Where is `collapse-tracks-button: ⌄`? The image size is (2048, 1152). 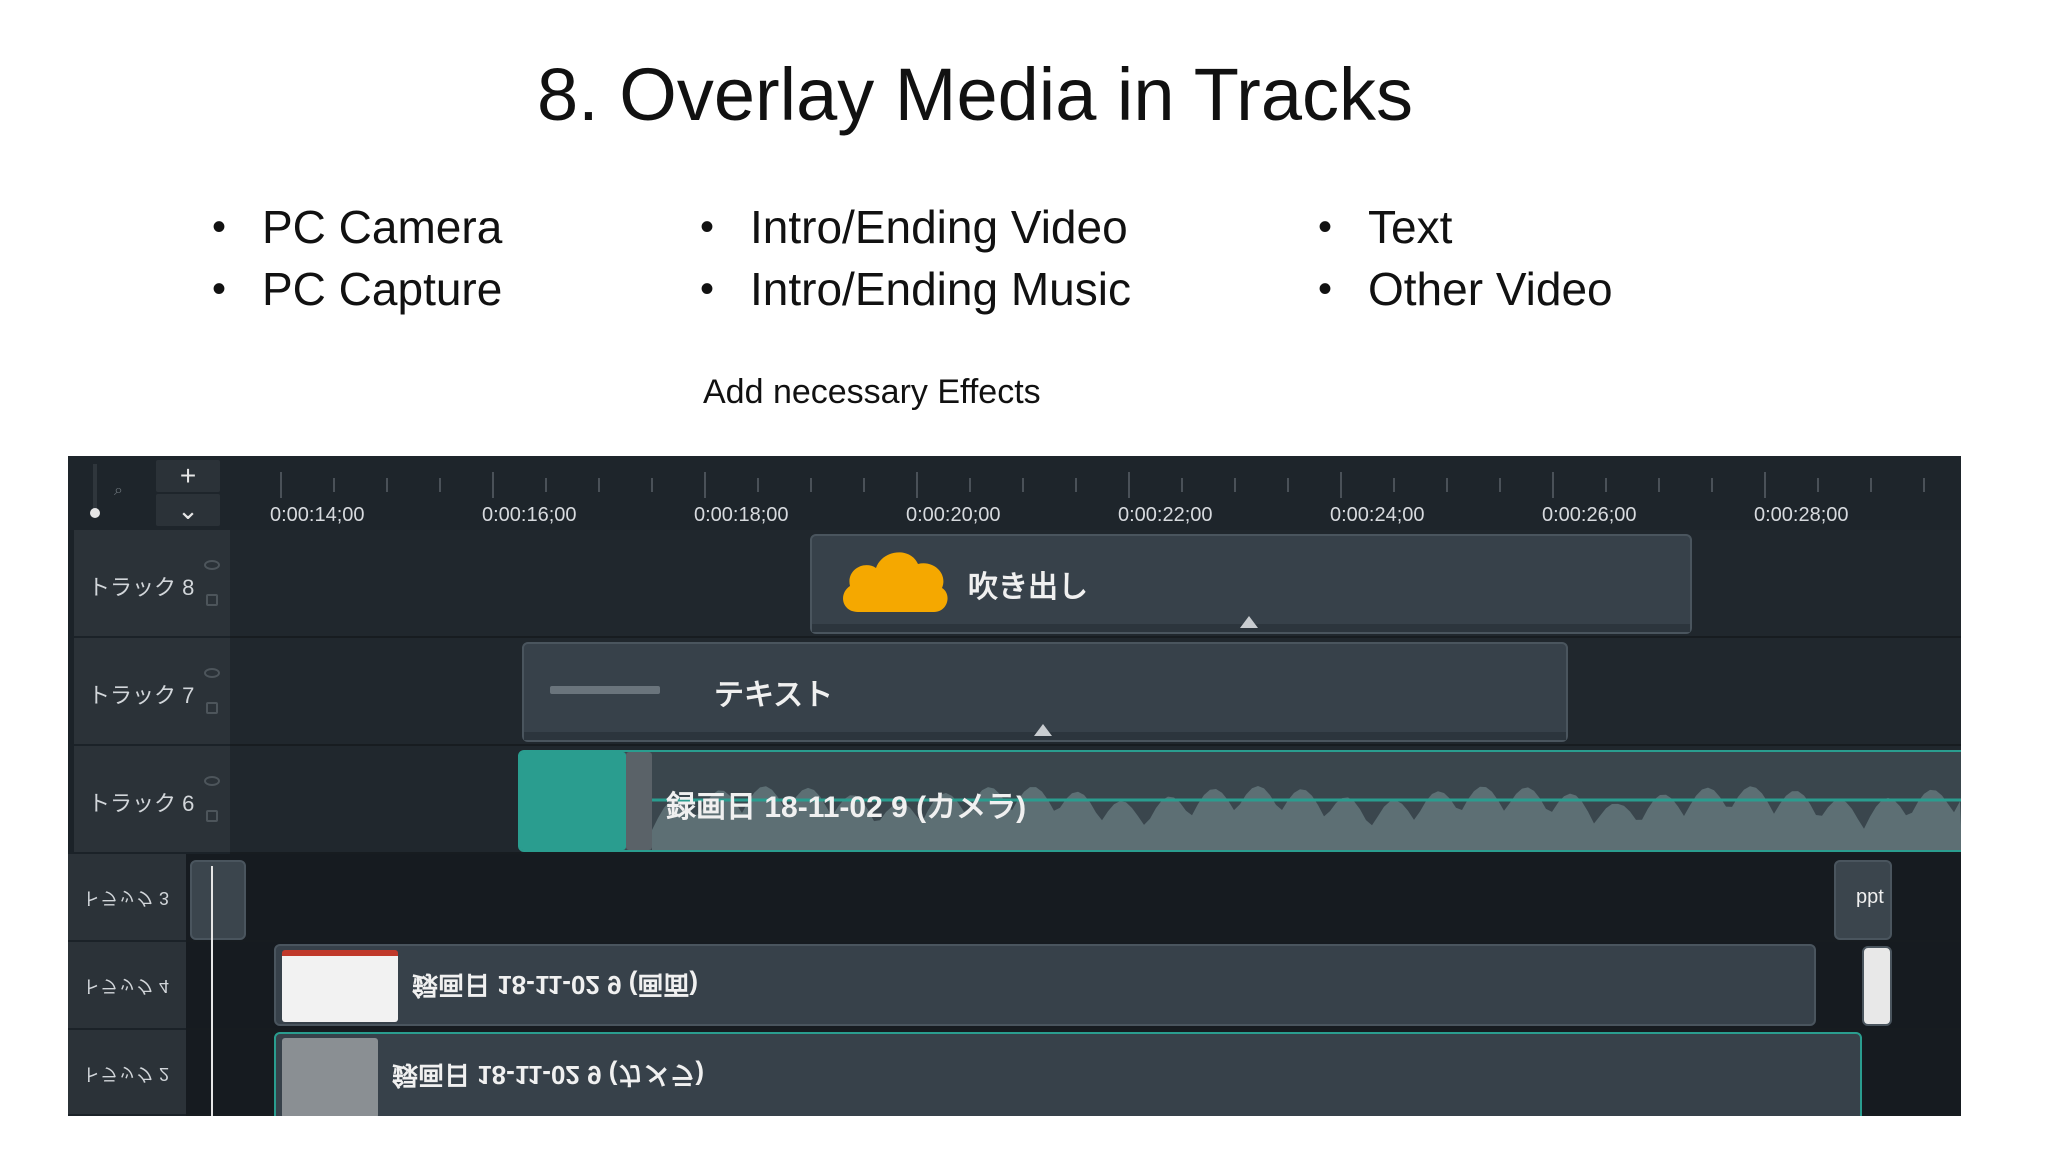 collapse-tracks-button: ⌄ is located at coordinates (188, 510).